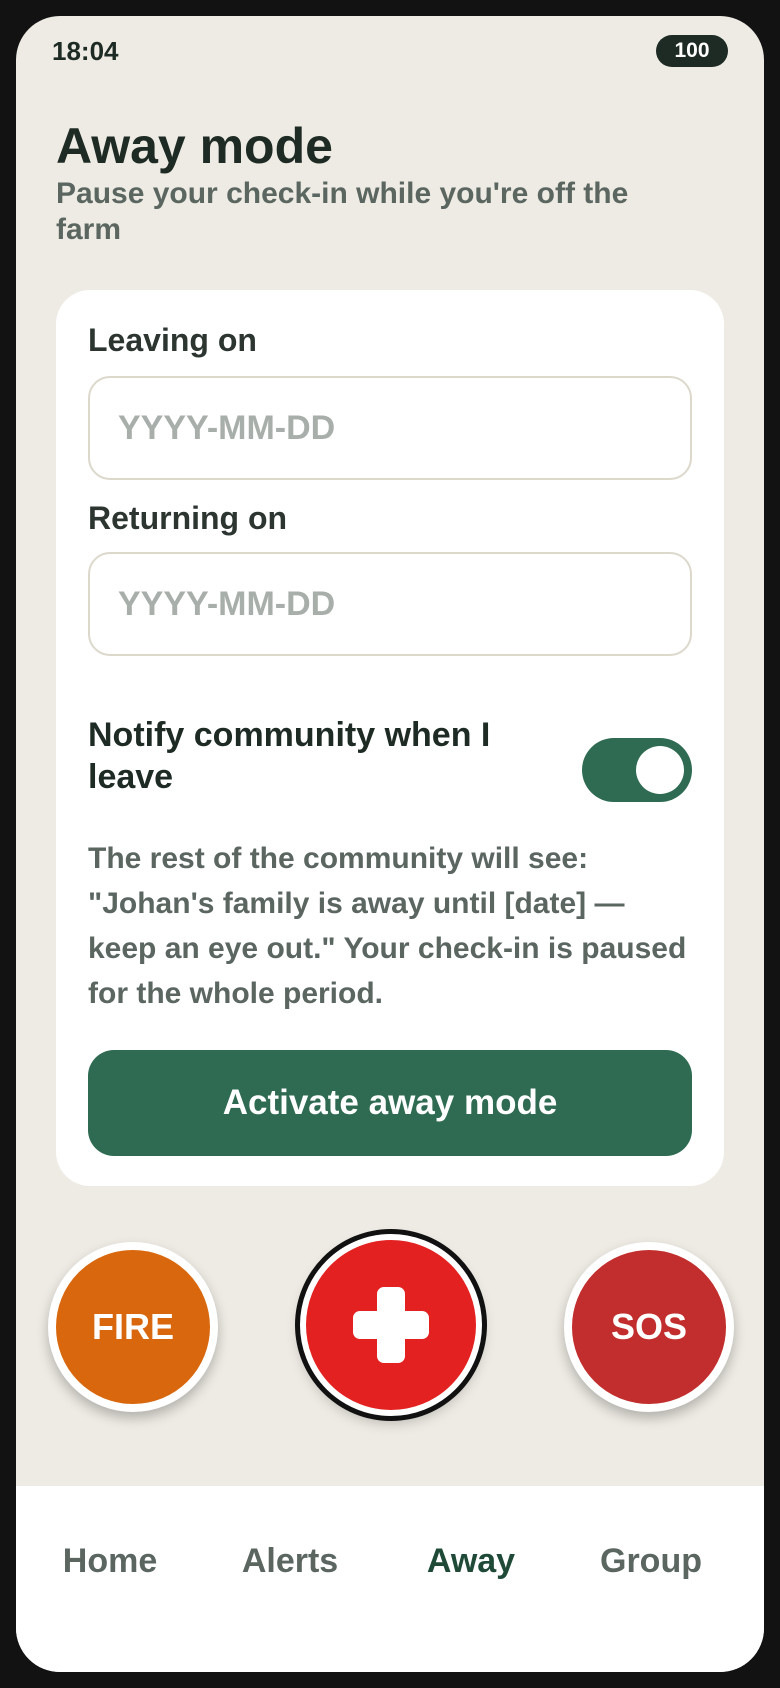 The image size is (780, 1688). I want to click on leaving-on-label: Leaving on, so click(172, 340).